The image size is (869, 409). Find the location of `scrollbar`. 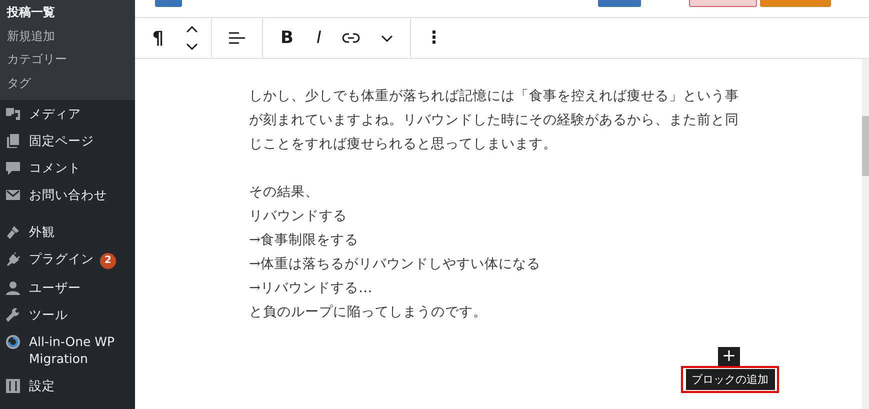

scrollbar is located at coordinates (865, 234).